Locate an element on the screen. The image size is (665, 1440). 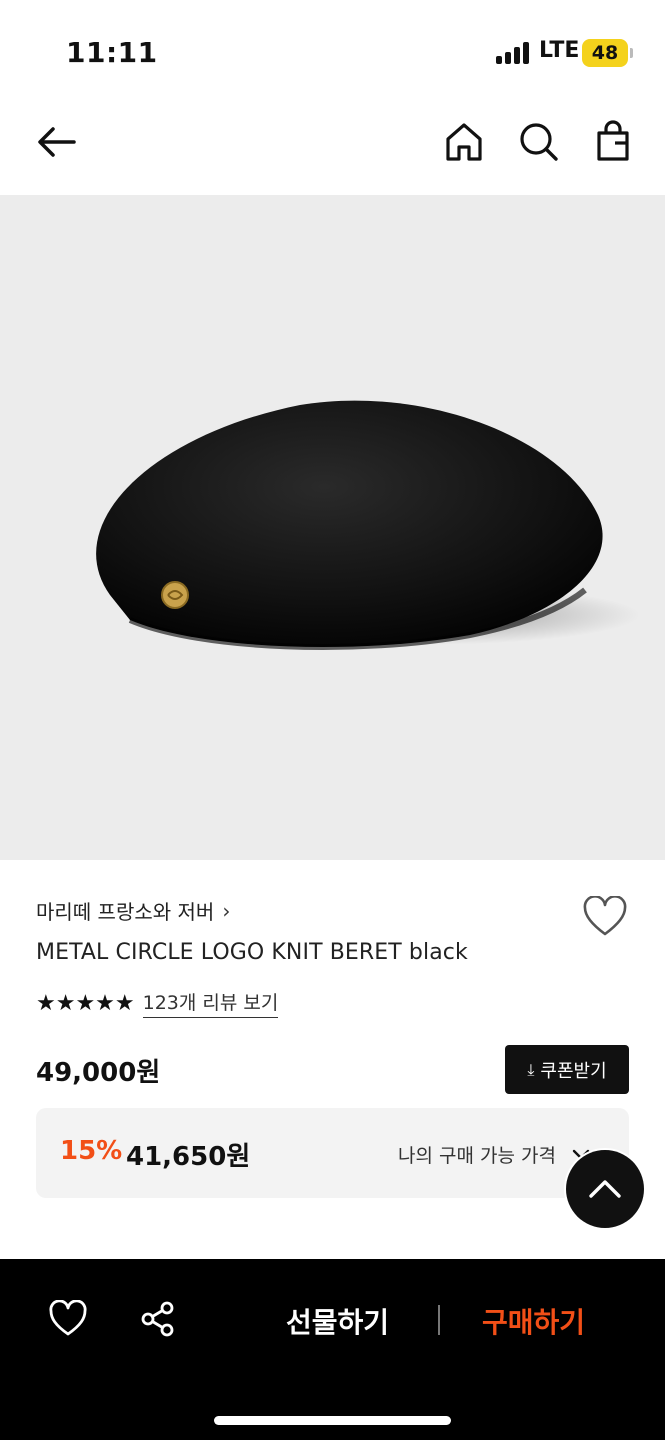
download-icon: ⤓ is located at coordinates (531, 1069).